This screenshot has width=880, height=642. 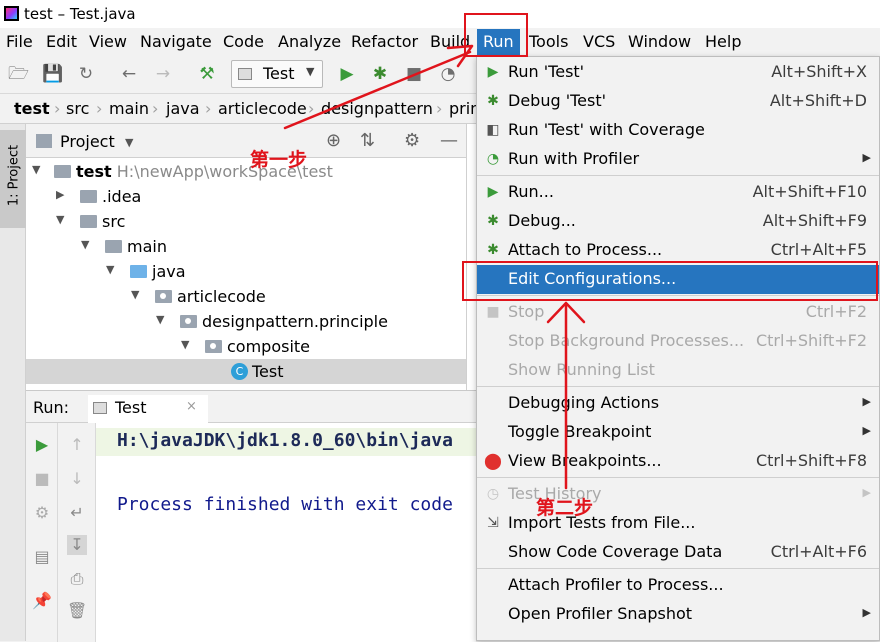 I want to click on back-arrow-icon: ←, so click(x=129, y=74).